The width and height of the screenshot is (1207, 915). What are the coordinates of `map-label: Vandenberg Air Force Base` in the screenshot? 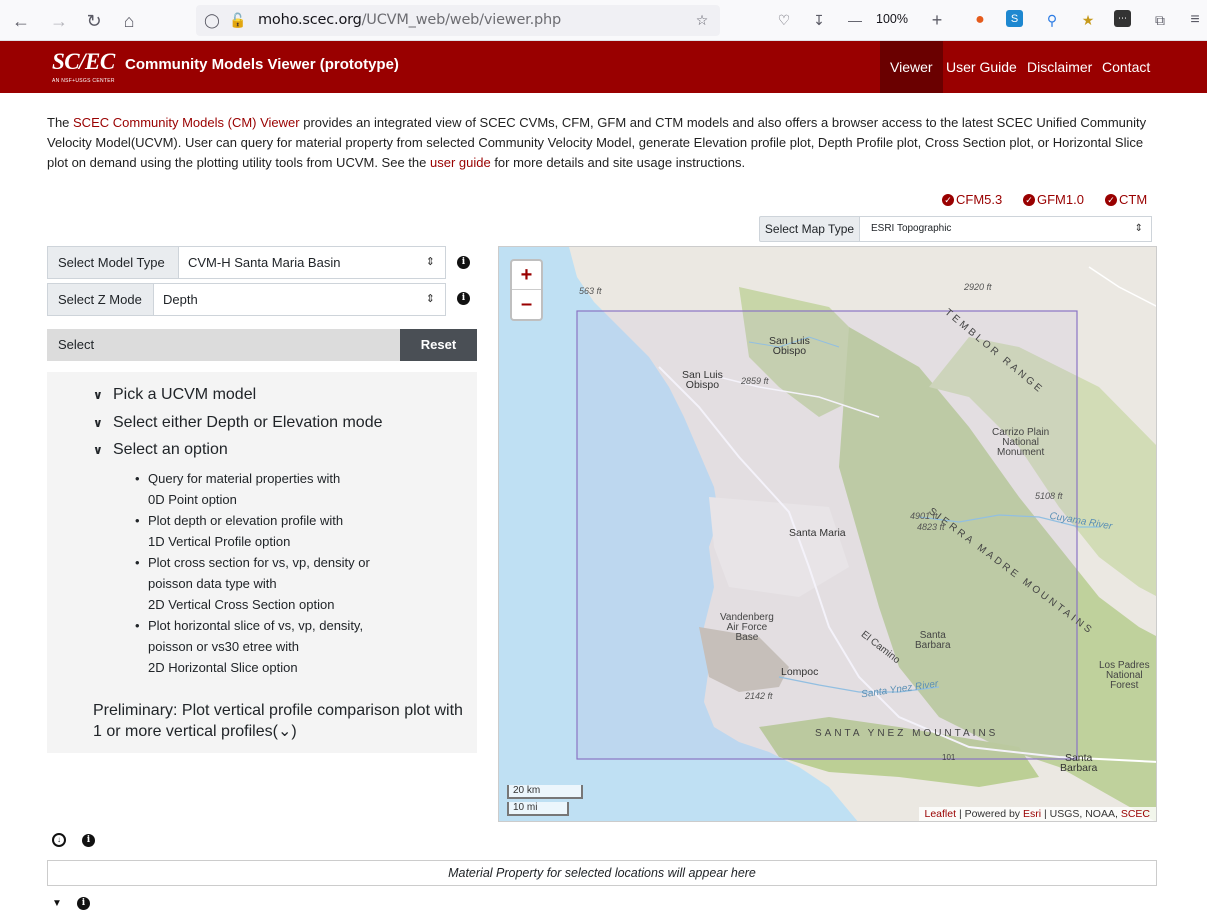 It's located at (747, 627).